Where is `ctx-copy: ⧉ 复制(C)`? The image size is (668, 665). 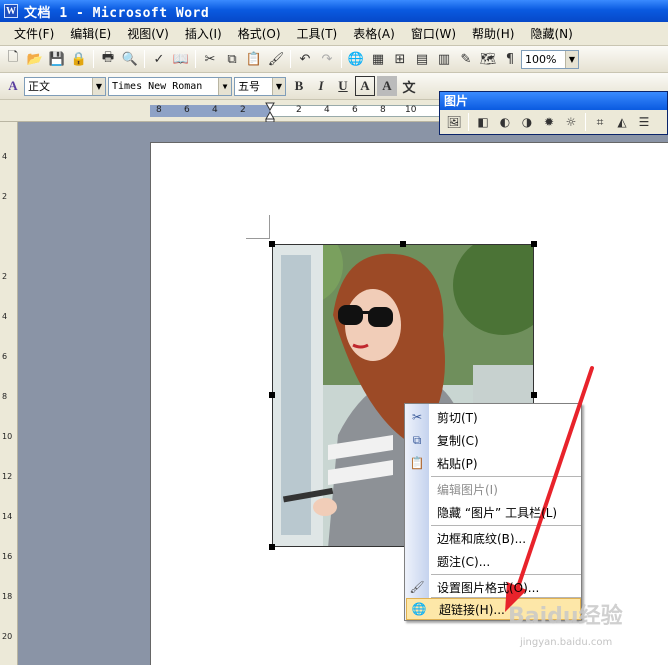 ctx-copy: ⧉ 复制(C) is located at coordinates (493, 440).